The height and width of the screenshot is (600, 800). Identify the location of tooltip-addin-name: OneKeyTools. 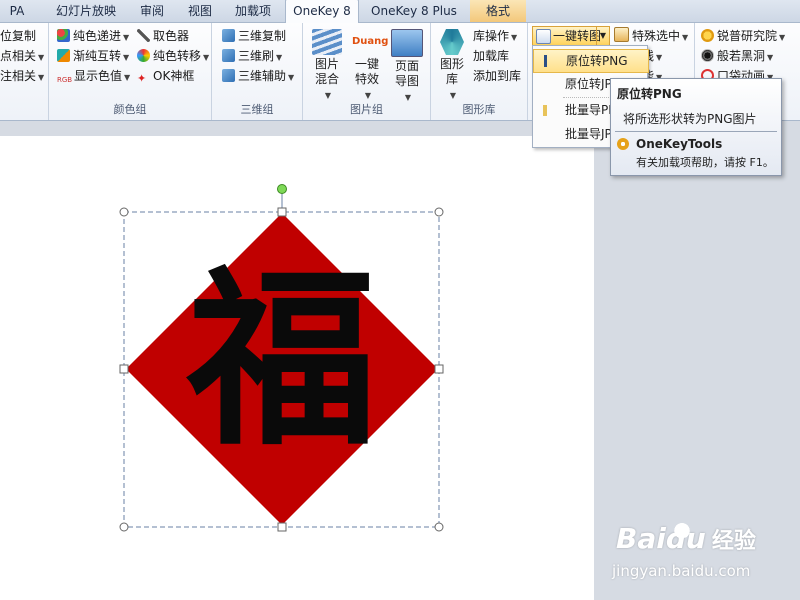
(679, 144).